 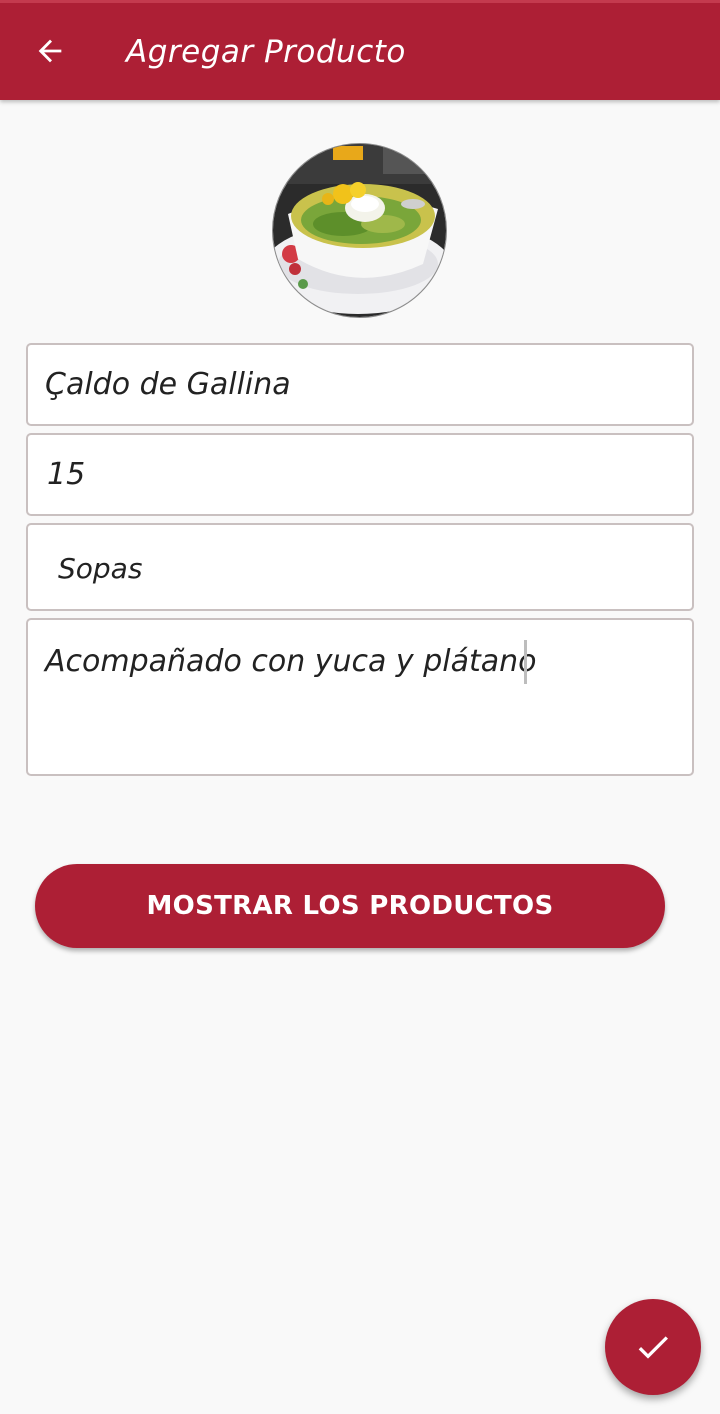 I want to click on text-caret, so click(x=525, y=662).